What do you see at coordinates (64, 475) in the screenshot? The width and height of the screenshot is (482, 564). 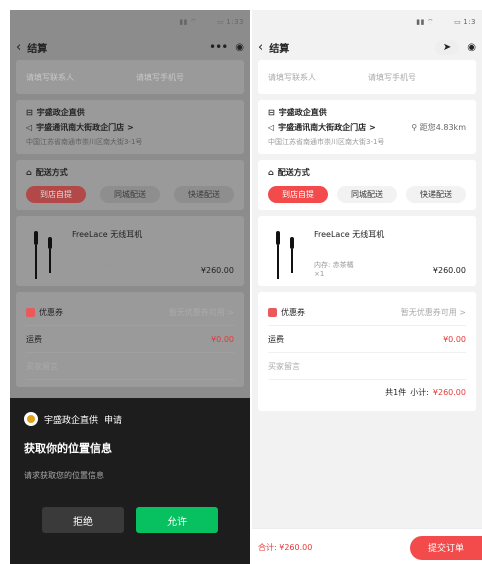 I see `dialog-desc: 请求获取您的位置信息` at bounding box center [64, 475].